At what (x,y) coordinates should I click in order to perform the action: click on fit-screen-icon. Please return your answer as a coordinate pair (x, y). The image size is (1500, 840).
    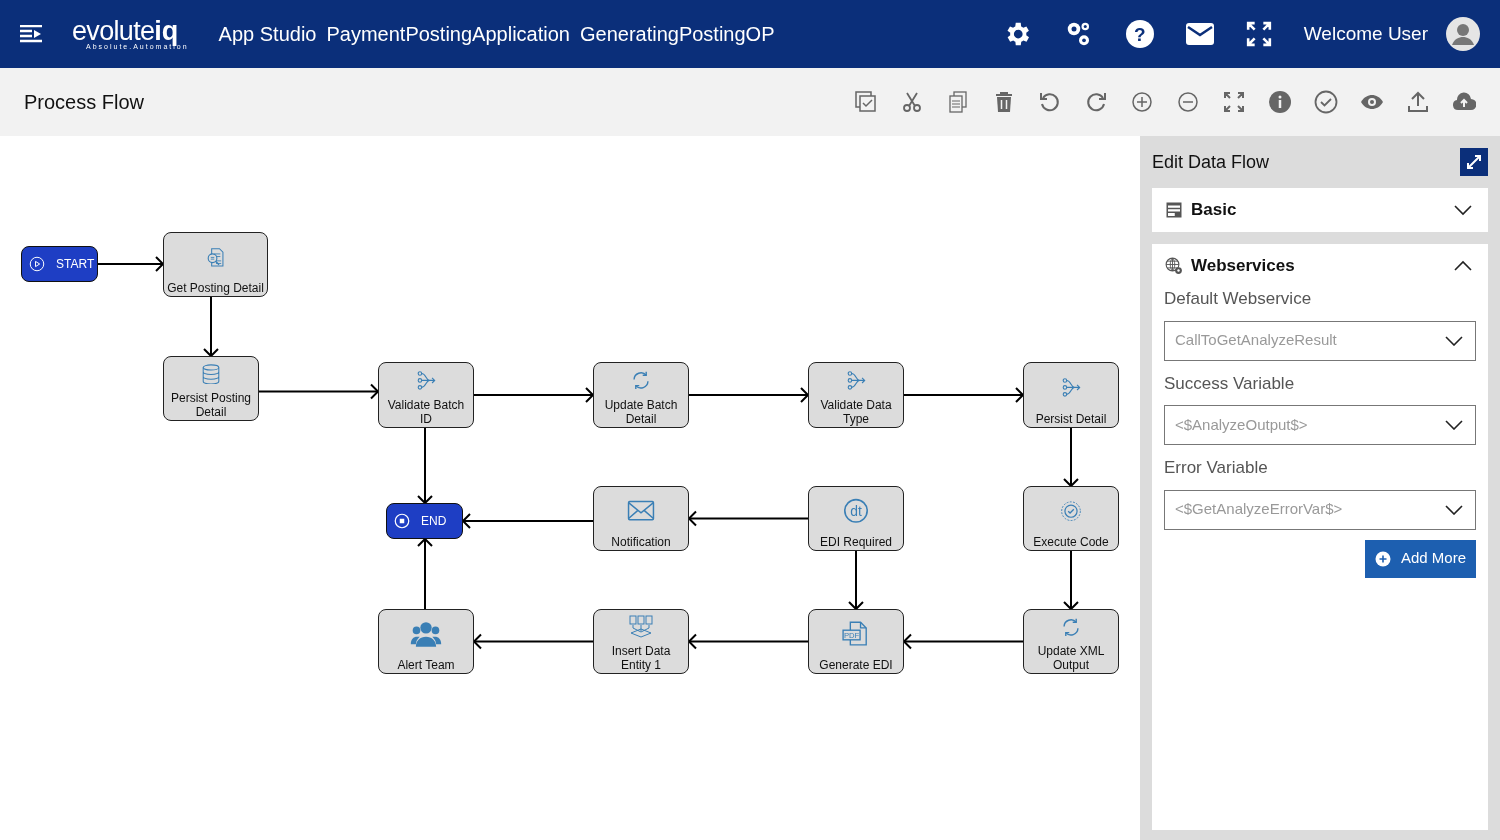
    Looking at the image, I should click on (1234, 102).